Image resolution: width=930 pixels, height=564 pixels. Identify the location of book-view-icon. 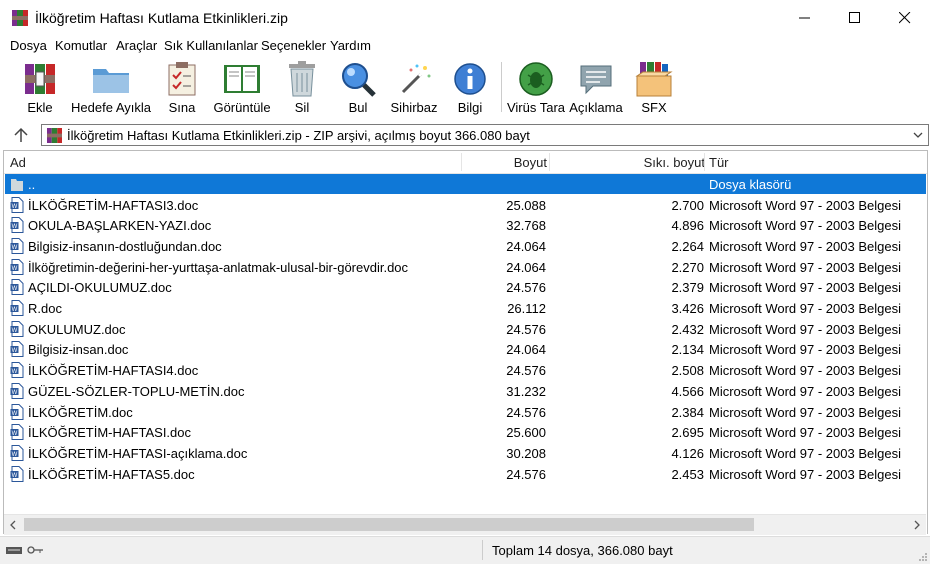
(242, 79).